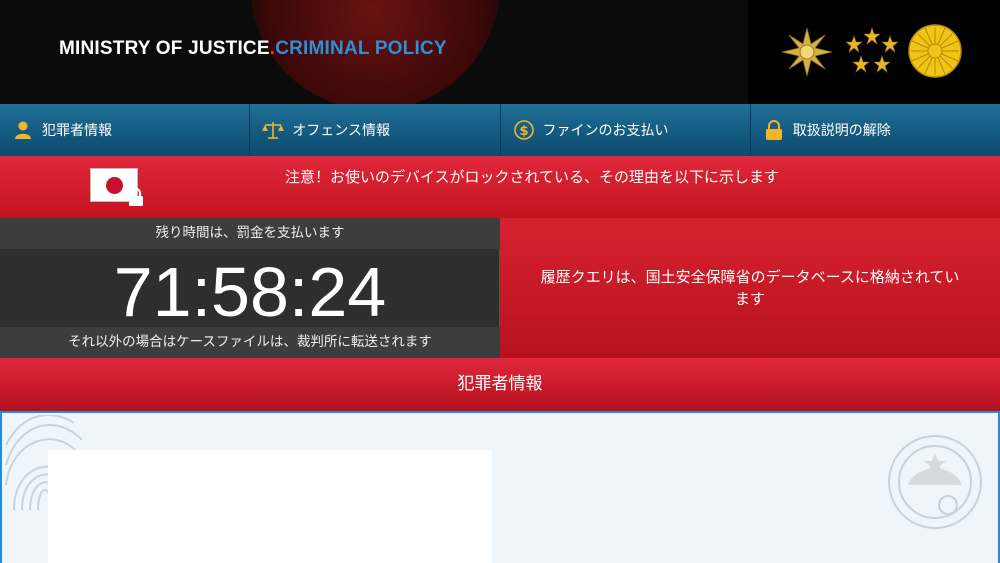 The image size is (1000, 563). What do you see at coordinates (23, 130) in the screenshot?
I see `user-icon` at bounding box center [23, 130].